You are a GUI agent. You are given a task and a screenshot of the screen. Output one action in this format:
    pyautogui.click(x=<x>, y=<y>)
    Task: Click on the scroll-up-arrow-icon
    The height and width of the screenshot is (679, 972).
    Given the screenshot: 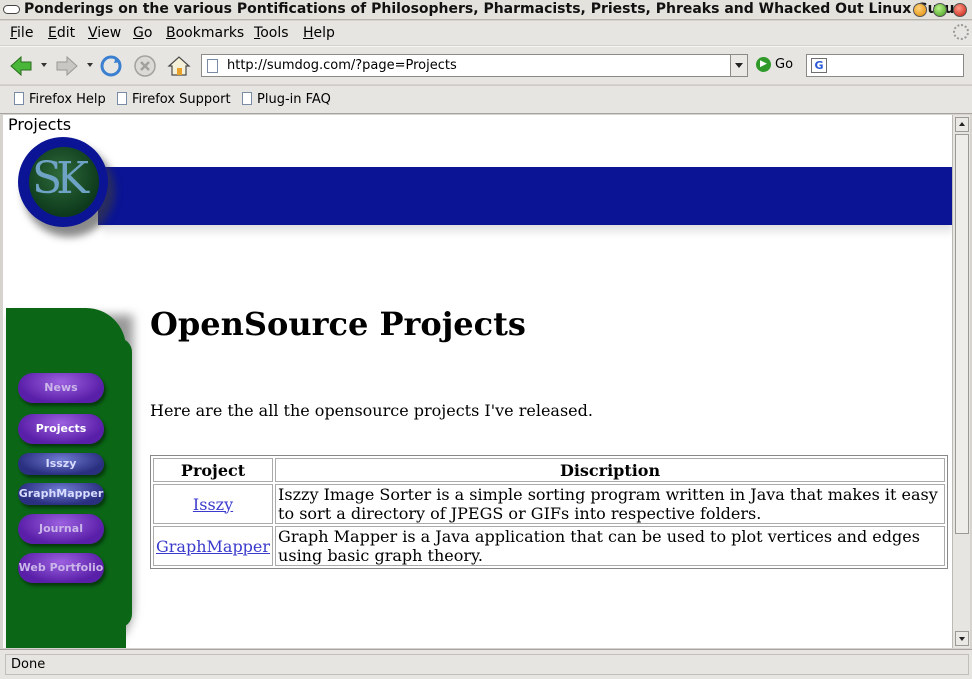 What is the action you would take?
    pyautogui.click(x=962, y=124)
    